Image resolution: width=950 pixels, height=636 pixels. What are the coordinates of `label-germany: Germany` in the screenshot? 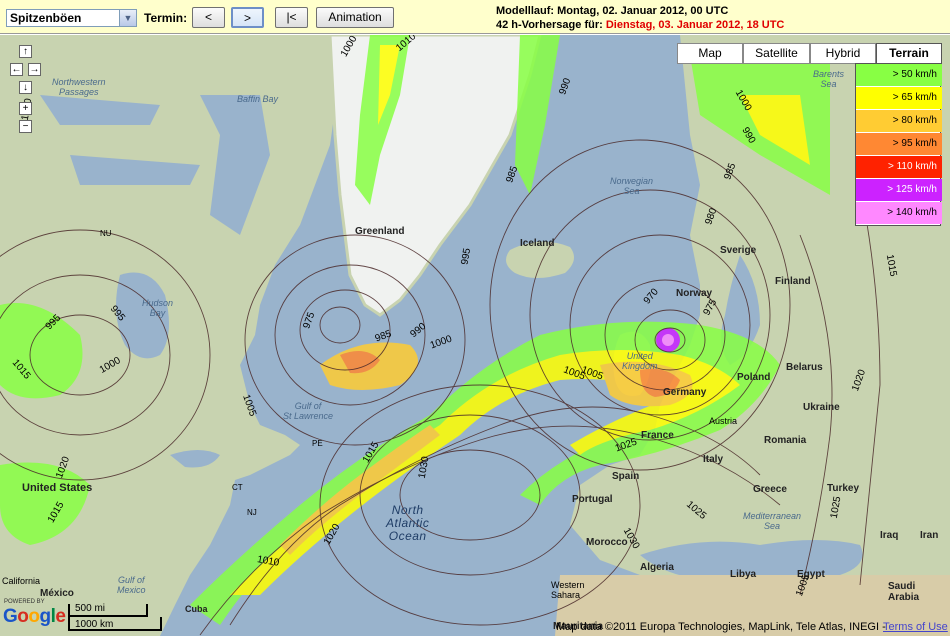 It's located at (685, 392).